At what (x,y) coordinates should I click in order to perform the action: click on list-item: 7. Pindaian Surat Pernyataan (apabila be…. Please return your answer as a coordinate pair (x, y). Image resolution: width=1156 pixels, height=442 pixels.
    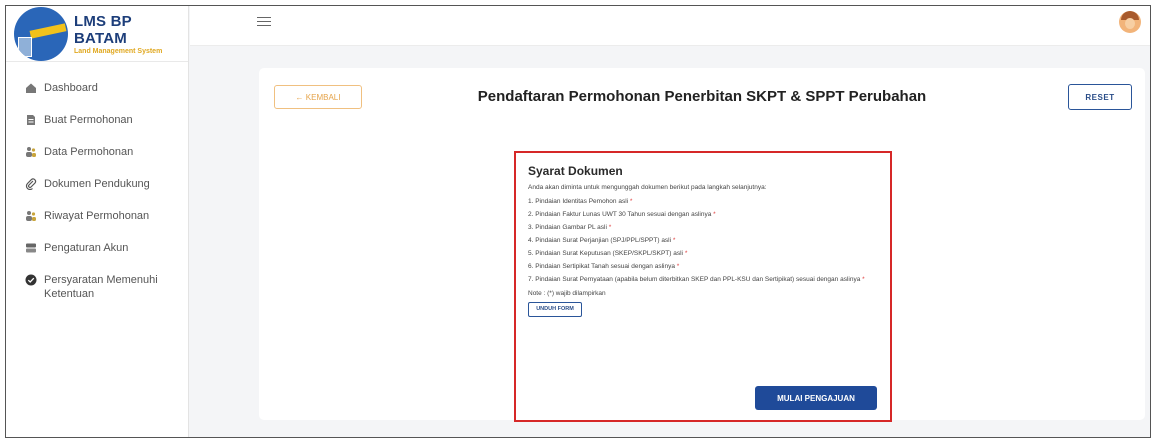
    Looking at the image, I should click on (696, 279).